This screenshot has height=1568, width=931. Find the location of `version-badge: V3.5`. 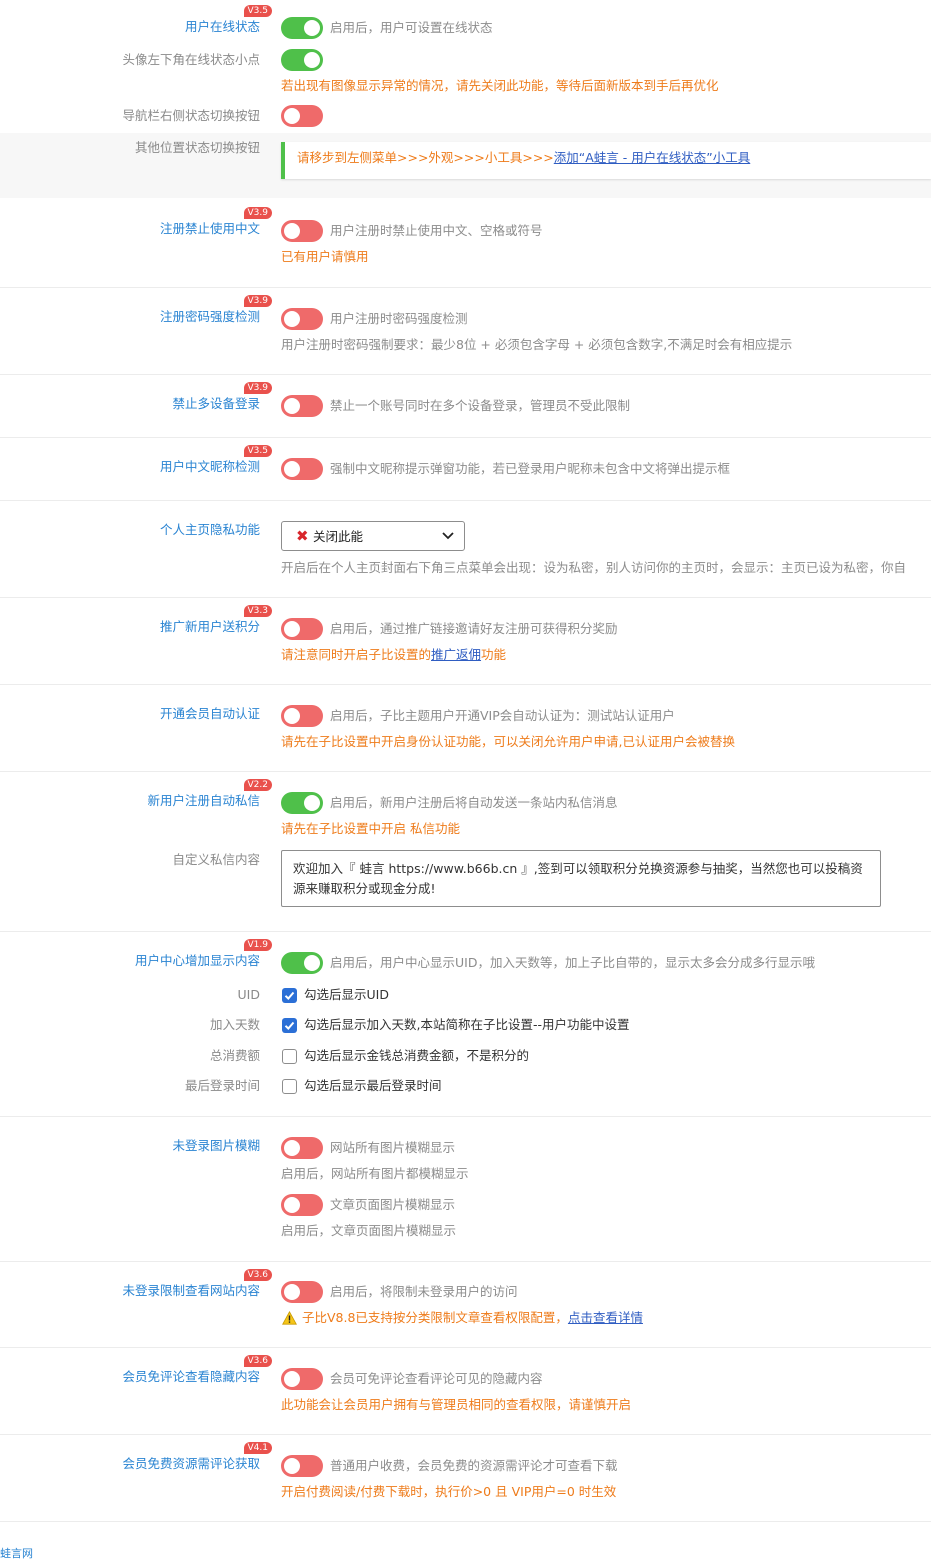

version-badge: V3.5 is located at coordinates (257, 11).